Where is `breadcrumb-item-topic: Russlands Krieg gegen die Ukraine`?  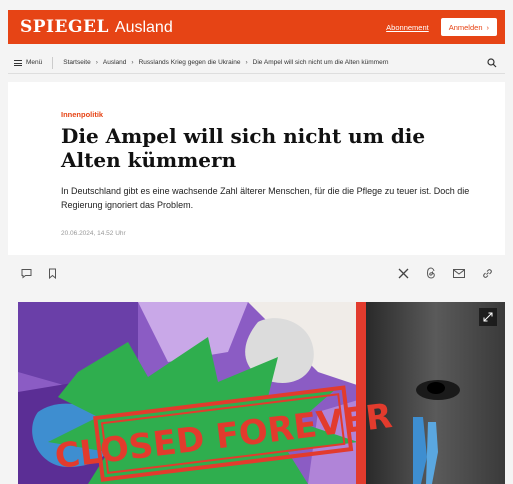
breadcrumb-item-topic: Russlands Krieg gegen die Ukraine is located at coordinates (190, 62).